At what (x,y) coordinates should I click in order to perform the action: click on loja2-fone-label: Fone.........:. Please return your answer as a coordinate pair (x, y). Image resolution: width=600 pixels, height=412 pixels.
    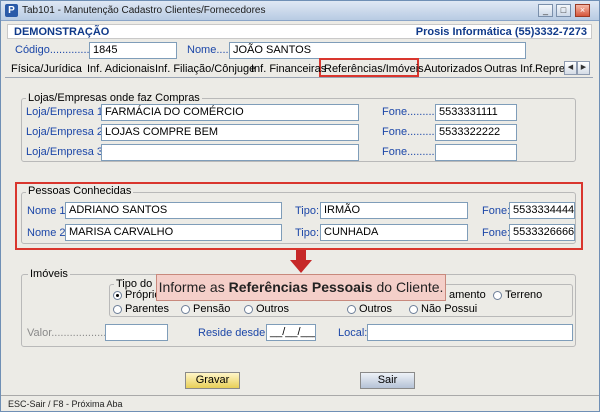
    Looking at the image, I should click on (410, 132).